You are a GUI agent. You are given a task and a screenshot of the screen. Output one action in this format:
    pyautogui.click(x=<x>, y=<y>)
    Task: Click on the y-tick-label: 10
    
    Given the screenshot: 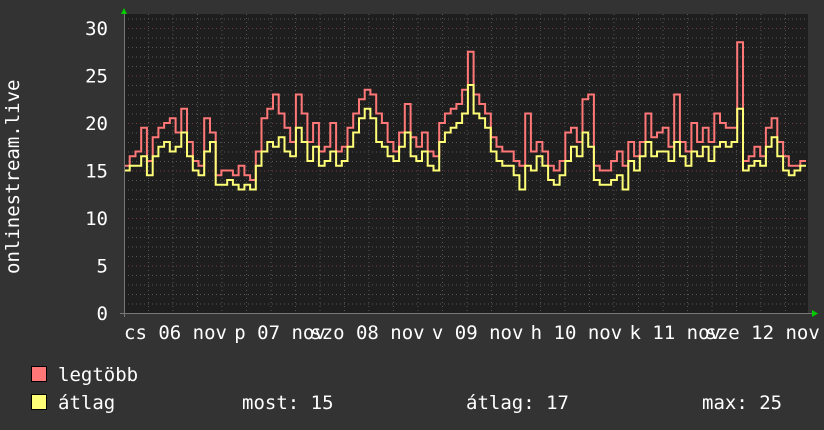 What is the action you would take?
    pyautogui.click(x=96, y=219)
    